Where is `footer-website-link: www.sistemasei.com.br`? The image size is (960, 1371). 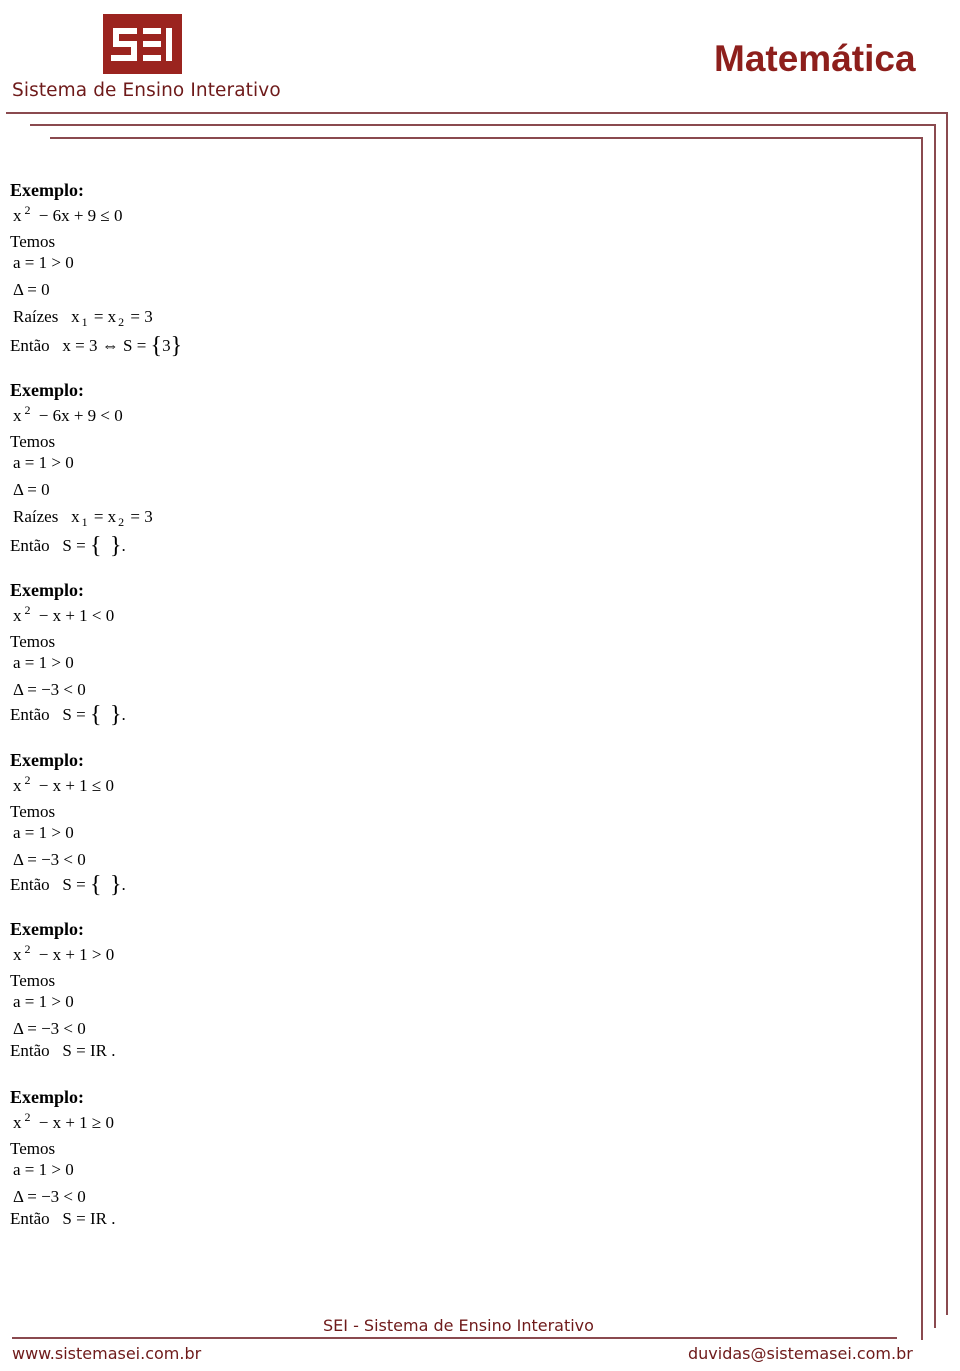
footer-website-link: www.sistemasei.com.br is located at coordinates (106, 1353).